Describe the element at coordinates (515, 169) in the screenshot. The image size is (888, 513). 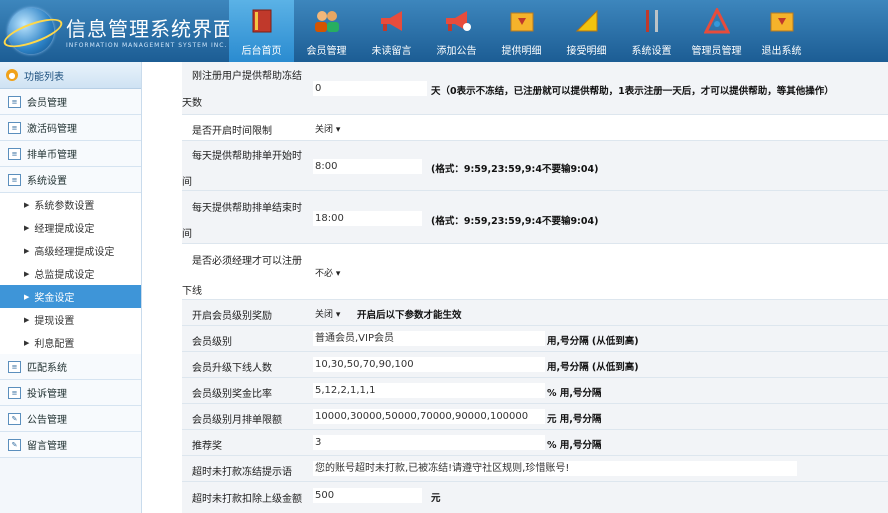
I see `start-time-note: (格式：9:59,23:59,9:4不要输9:04)` at that location.